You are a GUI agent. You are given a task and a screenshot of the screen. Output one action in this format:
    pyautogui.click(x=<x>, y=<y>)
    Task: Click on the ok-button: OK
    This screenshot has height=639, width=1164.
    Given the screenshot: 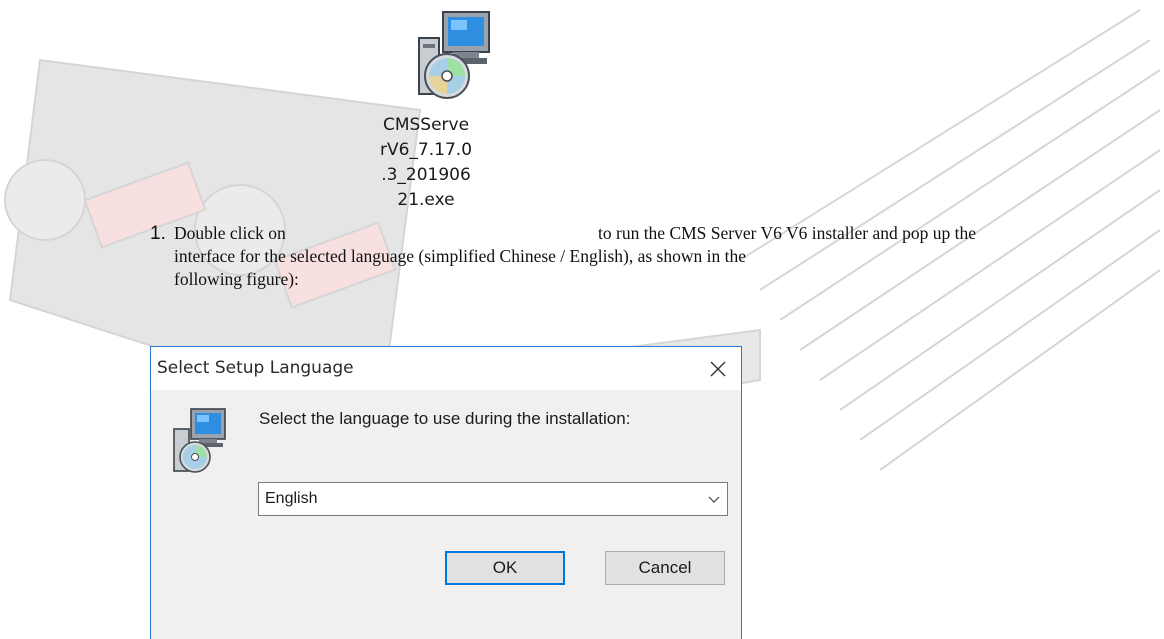 What is the action you would take?
    pyautogui.click(x=505, y=568)
    